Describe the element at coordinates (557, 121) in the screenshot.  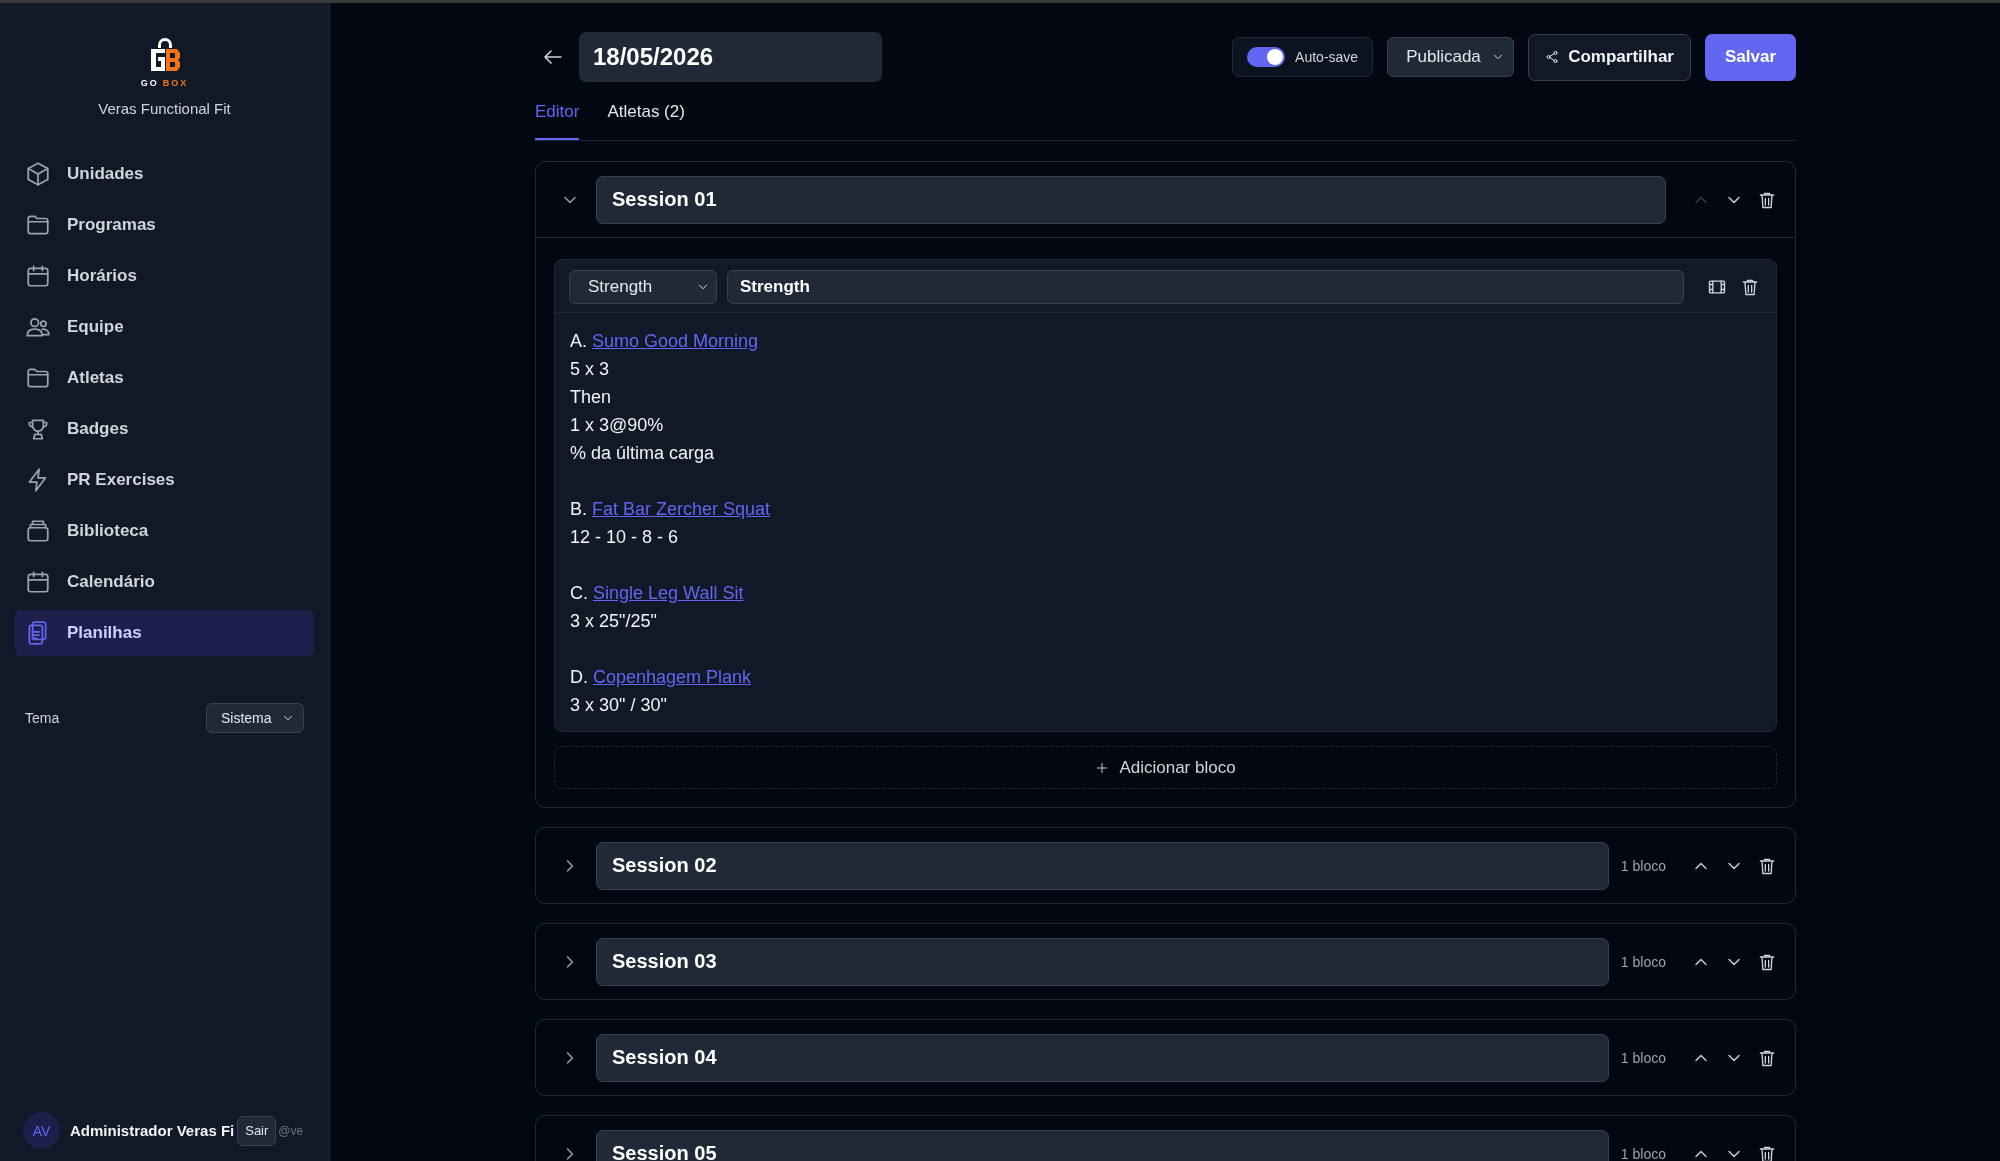
I see `tab: Editor` at that location.